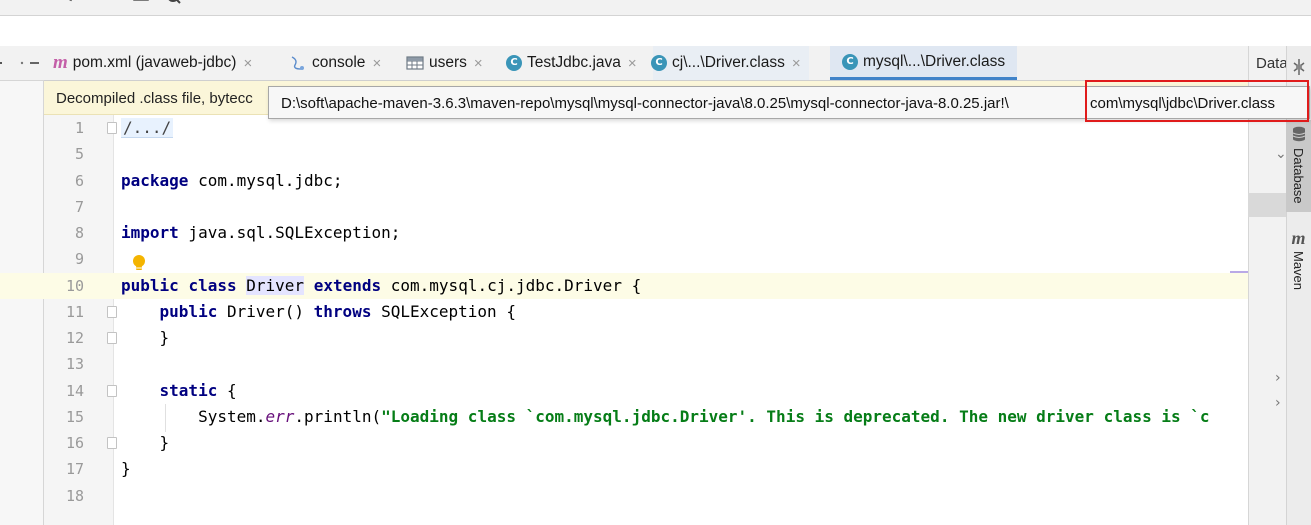  I want to click on identifier-highlight: Driver, so click(275, 285).